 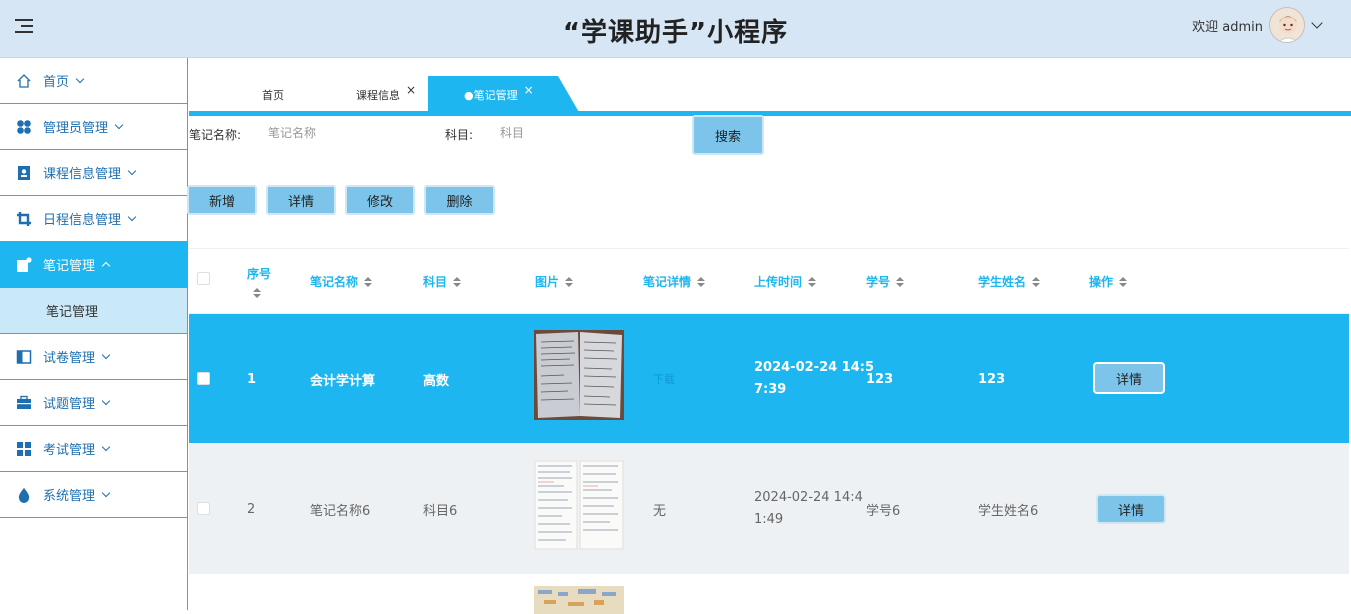 I want to click on sidebar-subitem-notes: 笔记管理, so click(x=93, y=311).